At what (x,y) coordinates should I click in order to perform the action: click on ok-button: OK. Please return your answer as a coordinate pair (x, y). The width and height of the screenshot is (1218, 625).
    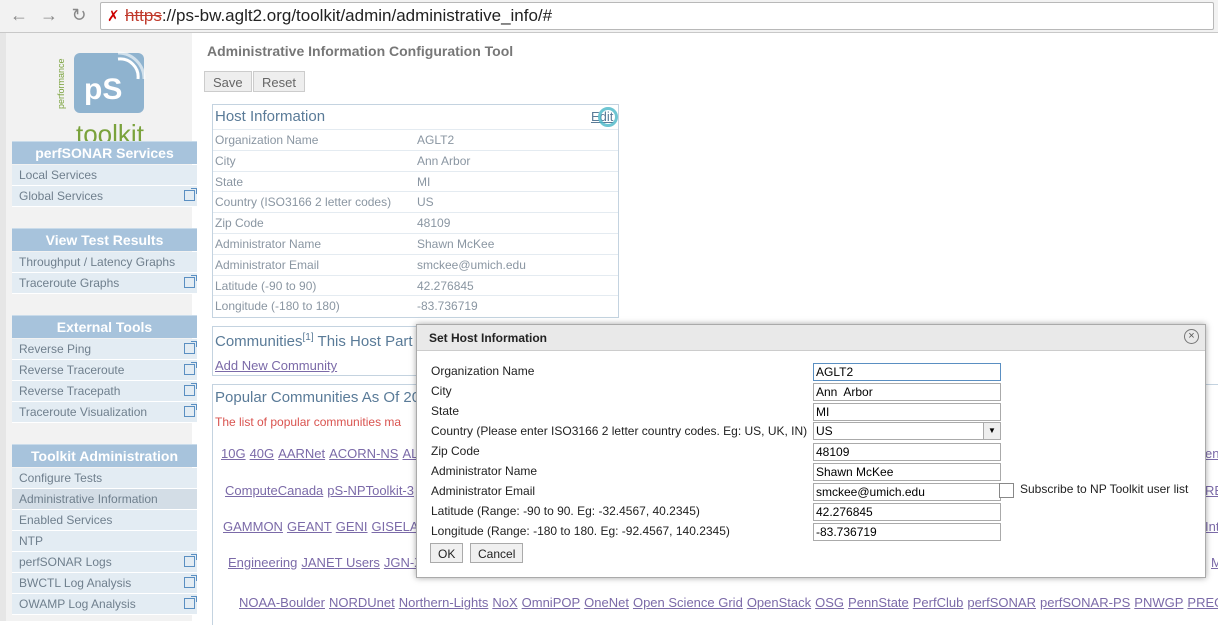
    Looking at the image, I should click on (447, 553).